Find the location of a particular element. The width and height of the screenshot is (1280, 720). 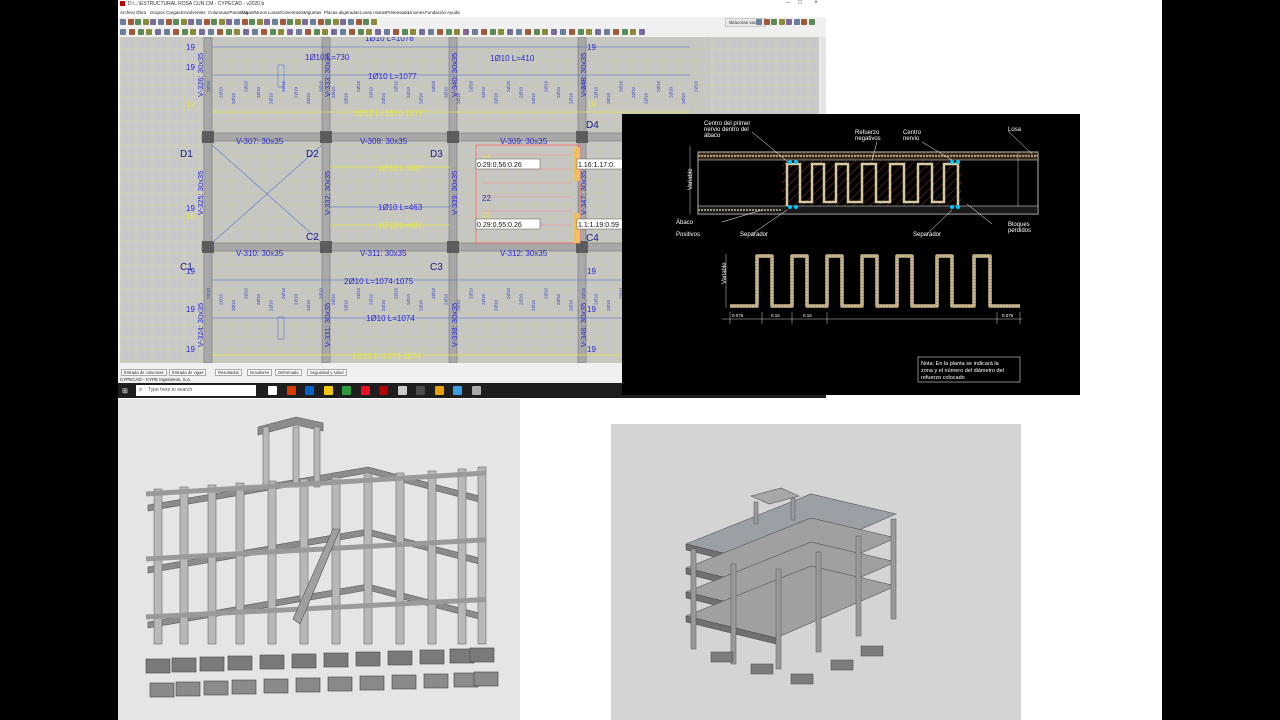

menu-item-11: Pretensado is located at coordinates (397, 12).